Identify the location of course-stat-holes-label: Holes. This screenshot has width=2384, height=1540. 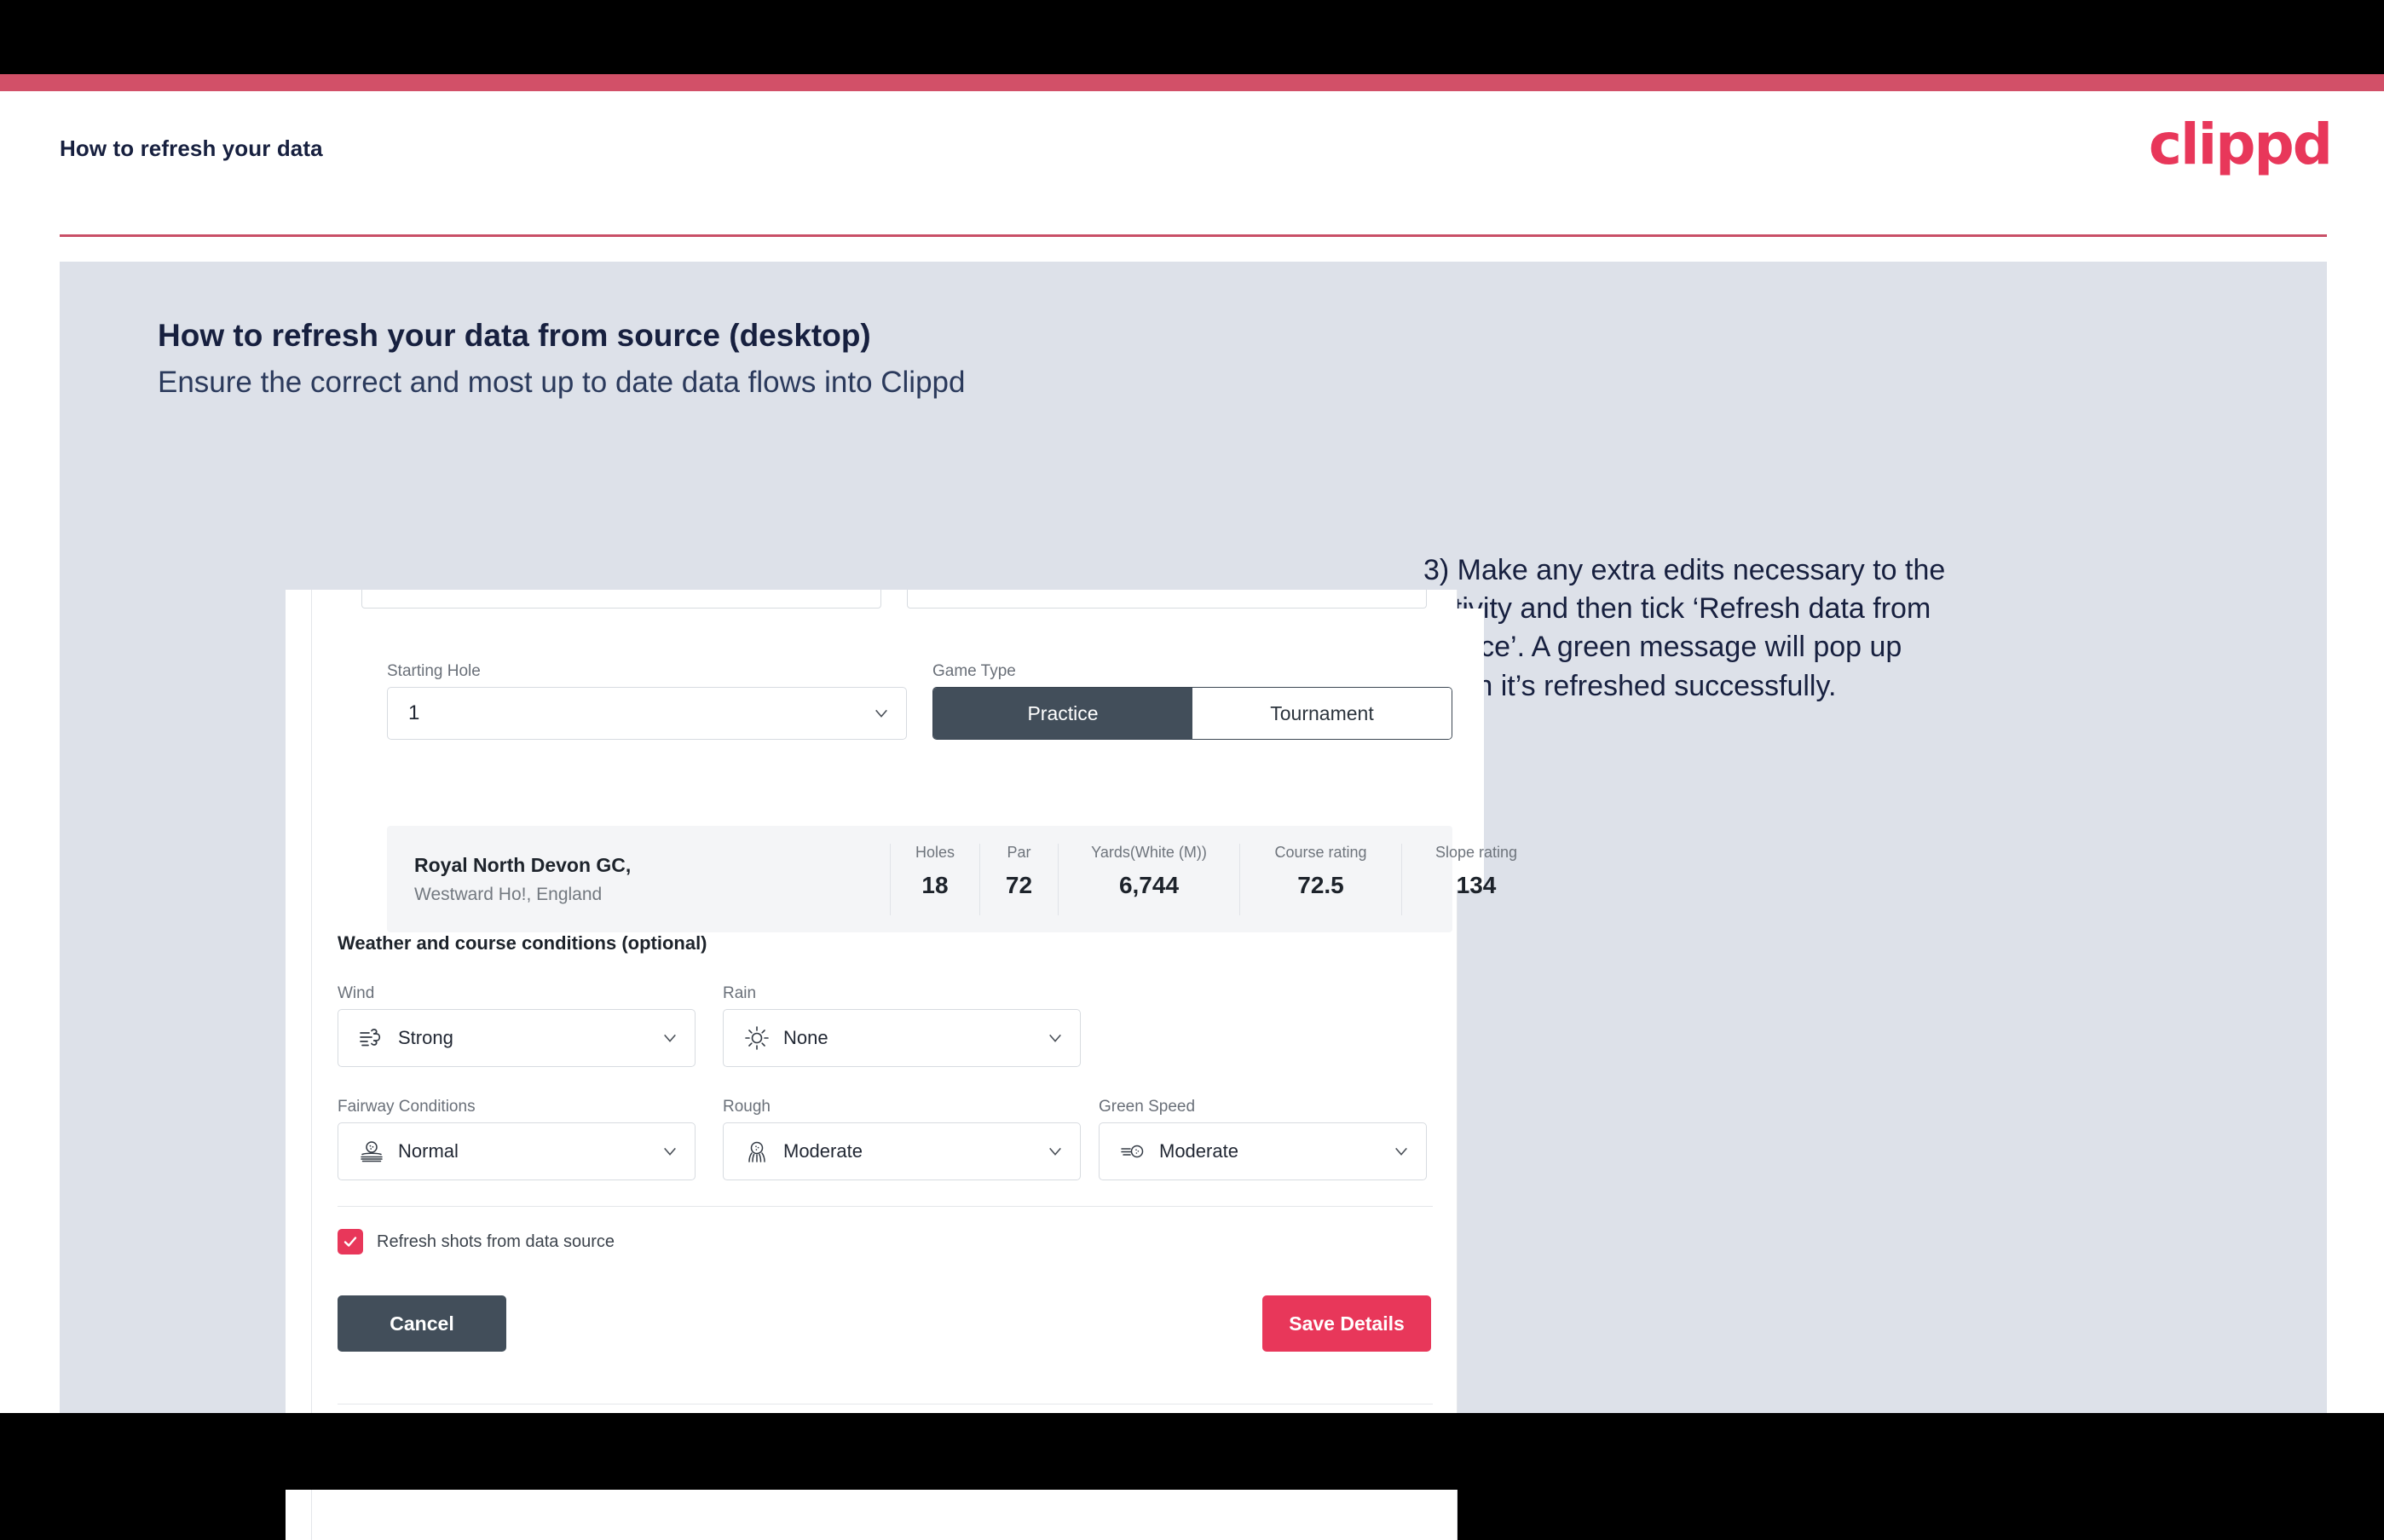
(935, 852).